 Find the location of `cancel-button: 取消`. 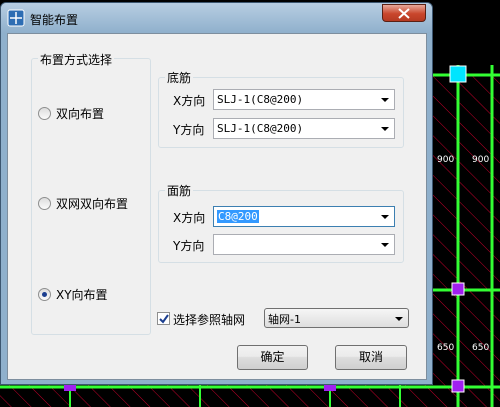

cancel-button: 取消 is located at coordinates (371, 357).